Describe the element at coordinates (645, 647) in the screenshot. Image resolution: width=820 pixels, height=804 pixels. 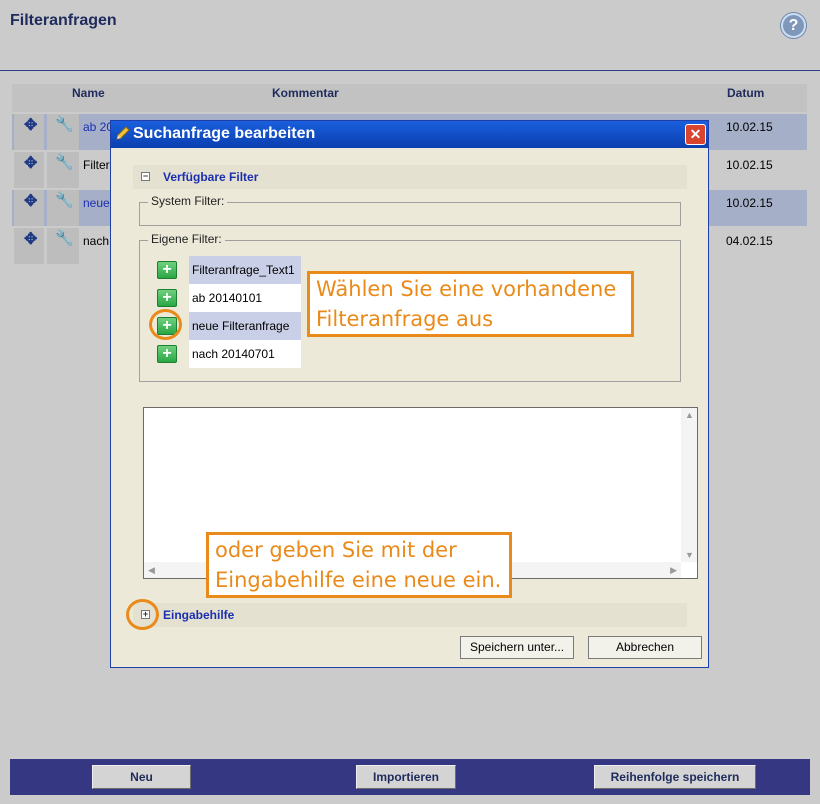
I see `cancel-button: Abbrechen` at that location.